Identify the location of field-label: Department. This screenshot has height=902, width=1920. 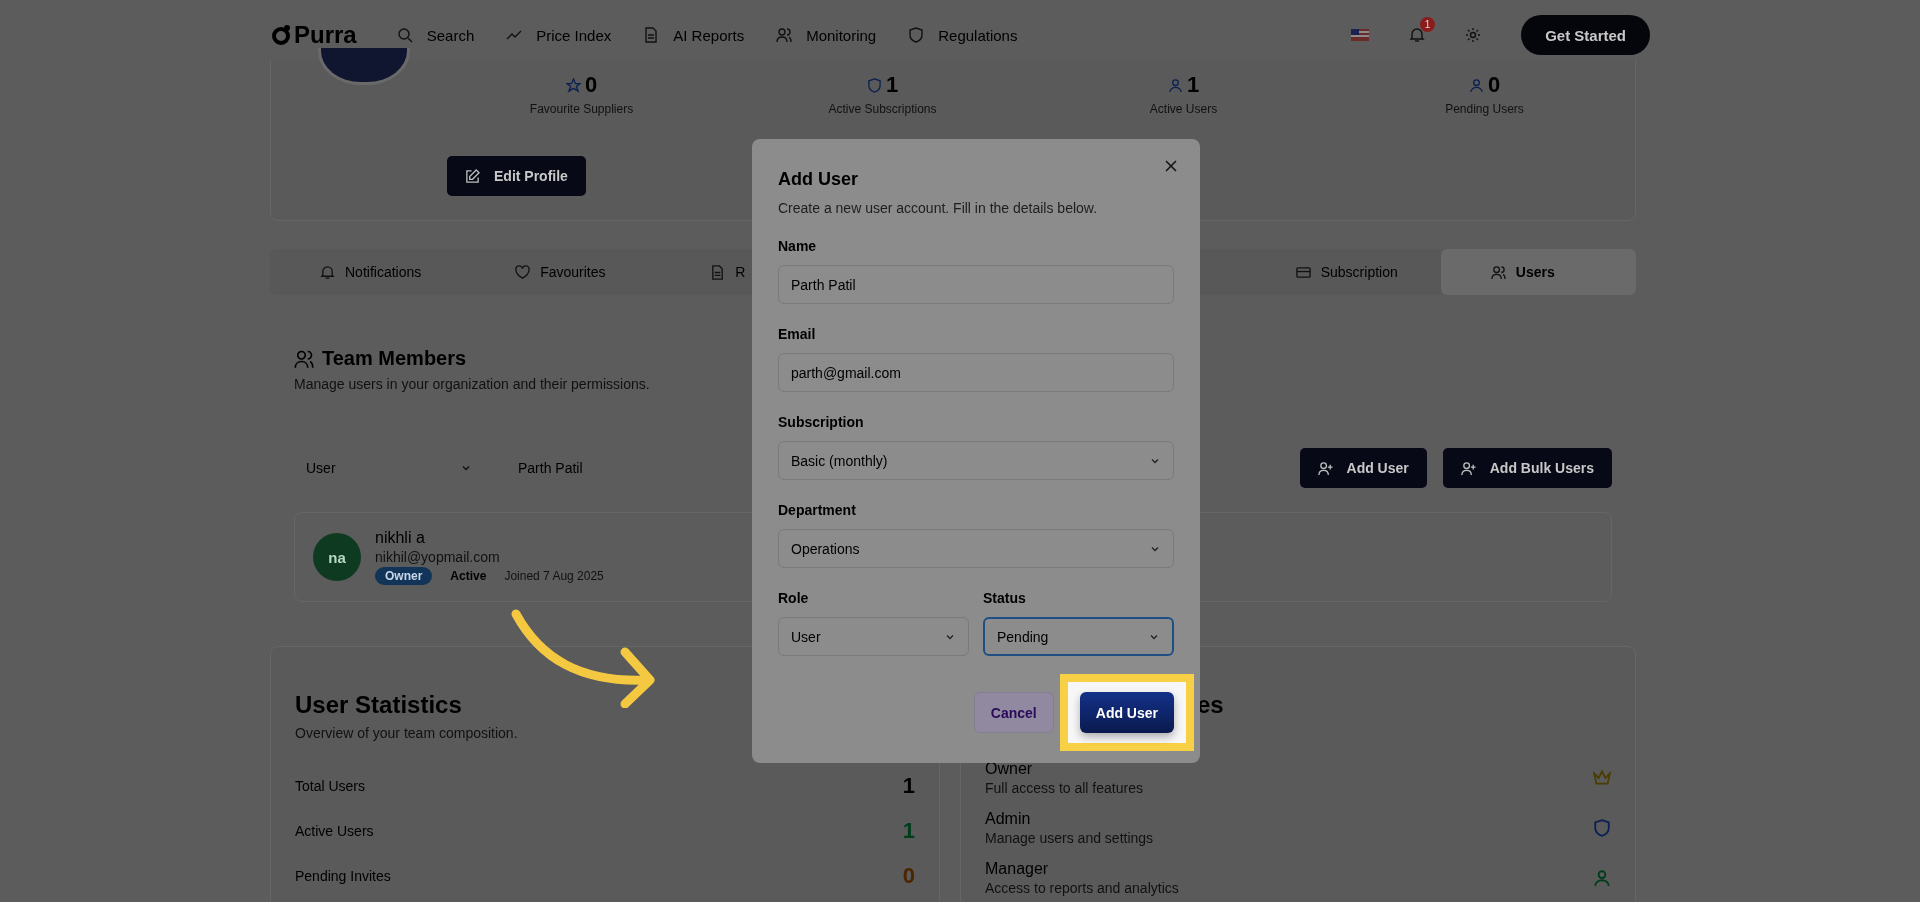
(817, 510).